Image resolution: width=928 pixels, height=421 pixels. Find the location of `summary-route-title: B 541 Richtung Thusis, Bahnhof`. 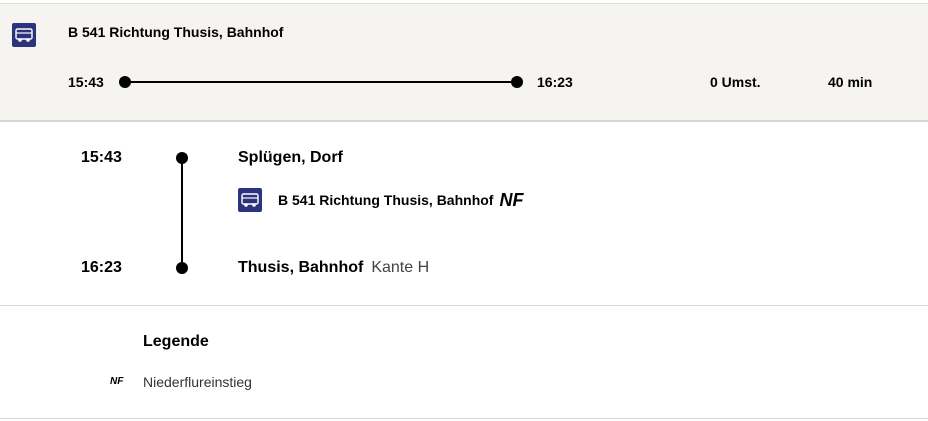

summary-route-title: B 541 Richtung Thusis, Bahnhof is located at coordinates (176, 32).